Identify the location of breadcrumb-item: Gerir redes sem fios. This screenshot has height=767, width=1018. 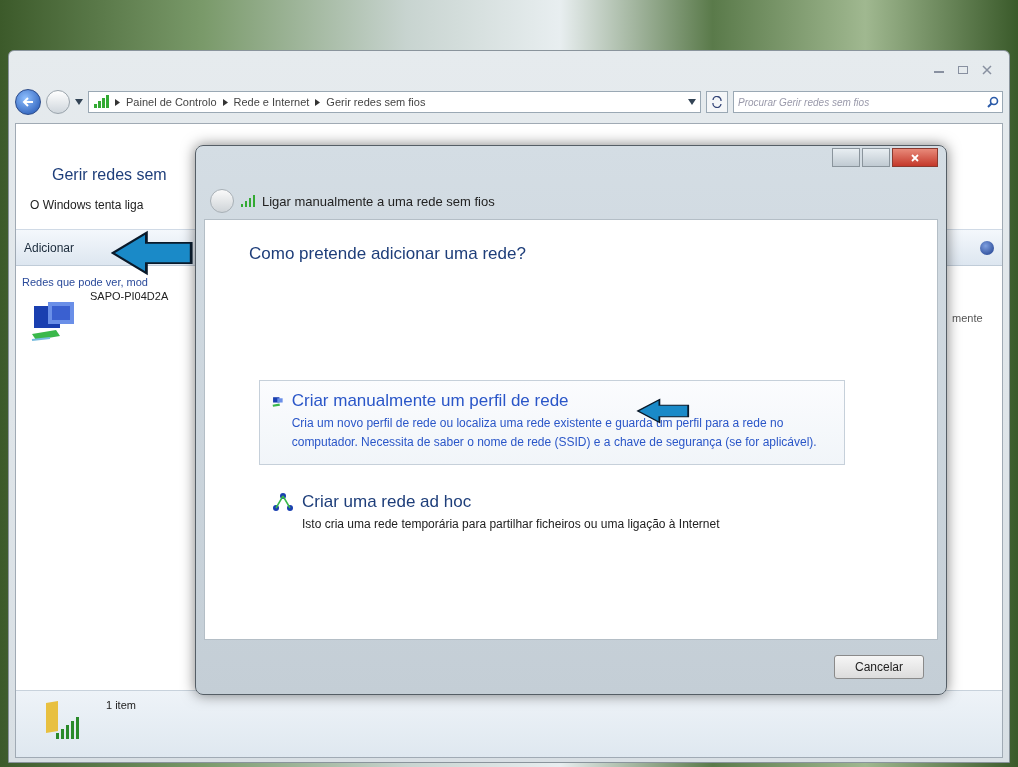
(376, 102).